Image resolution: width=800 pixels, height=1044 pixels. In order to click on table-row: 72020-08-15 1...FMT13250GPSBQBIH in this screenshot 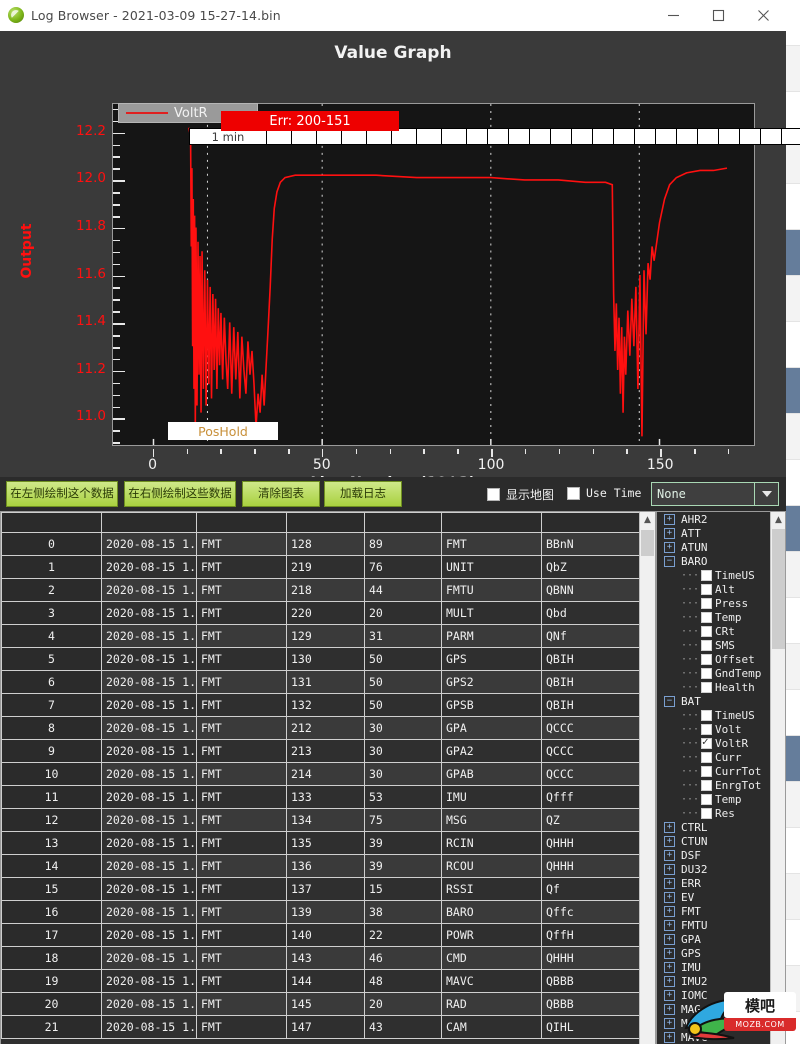, I will do `click(321, 705)`.